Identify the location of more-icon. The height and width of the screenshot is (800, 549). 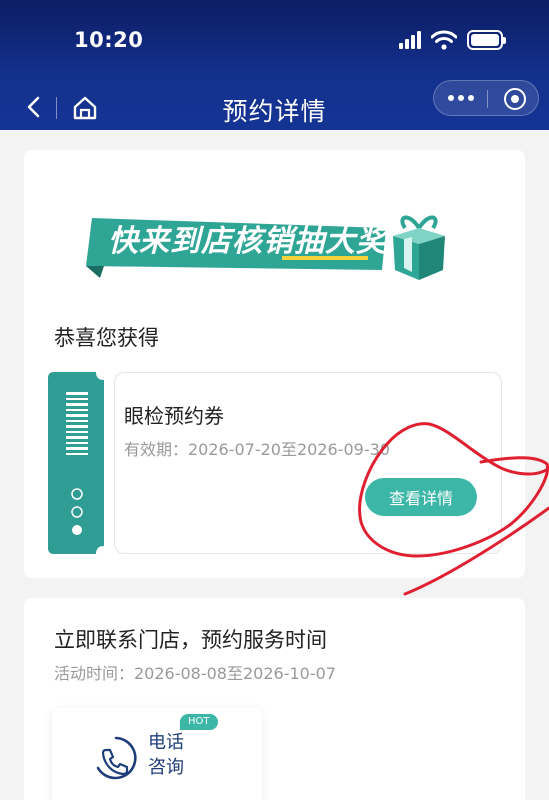
(461, 98).